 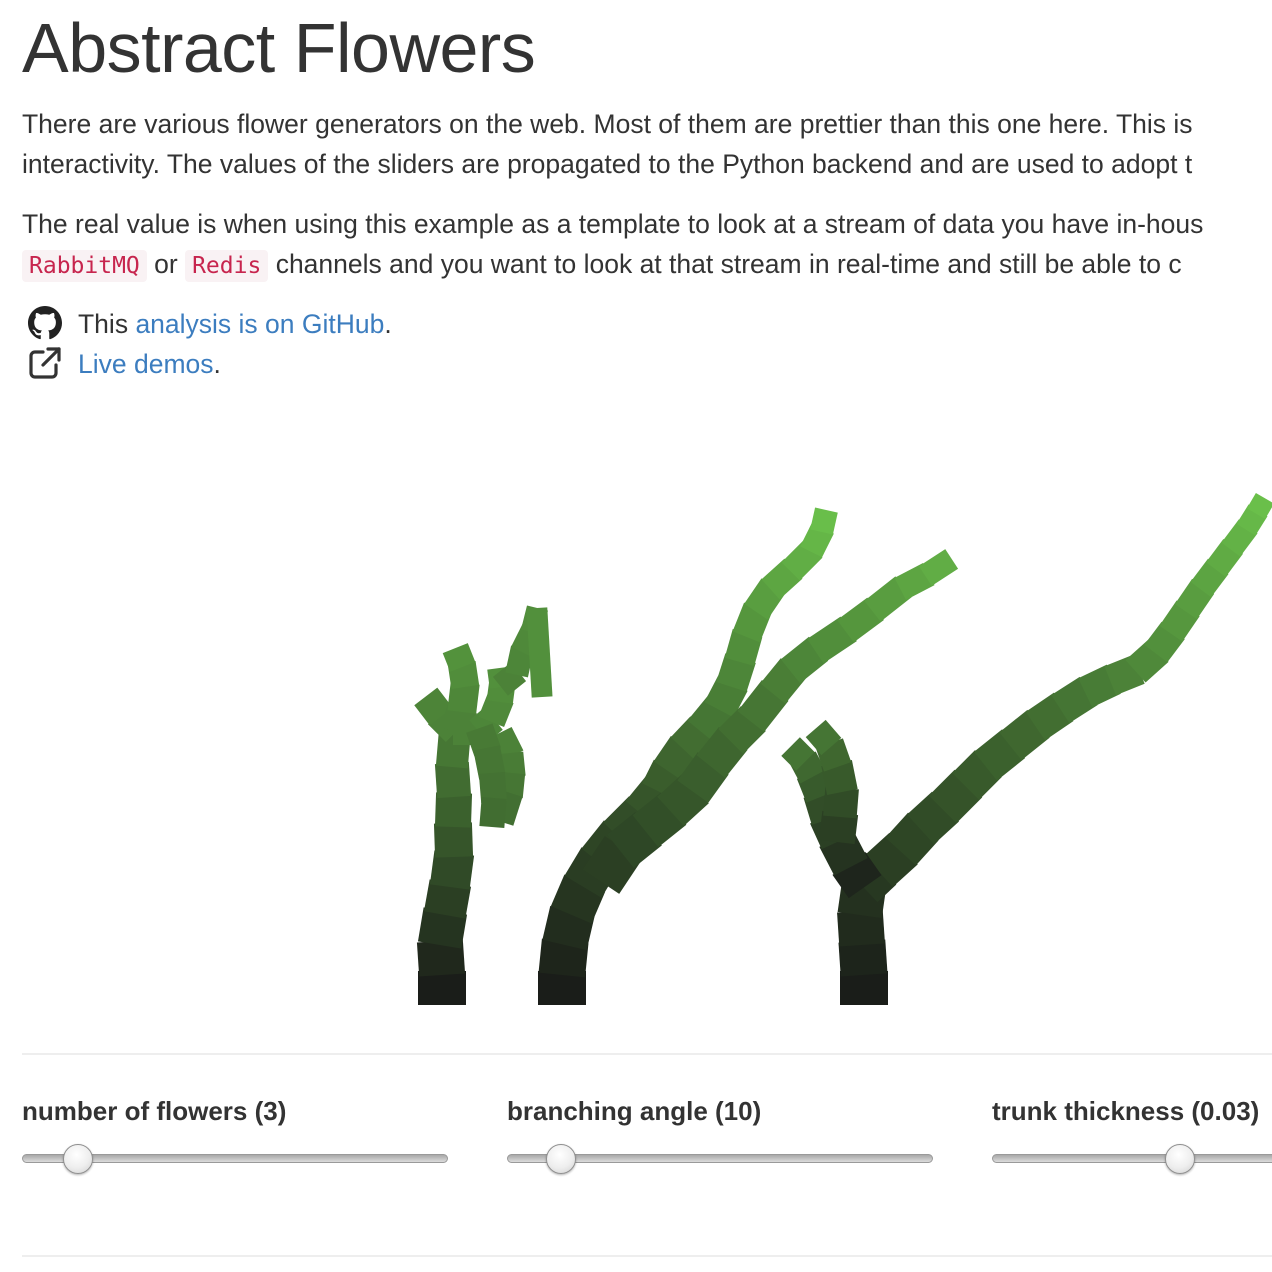 I want to click on slider-label: trunk thickness (0.03), so click(x=1126, y=1111).